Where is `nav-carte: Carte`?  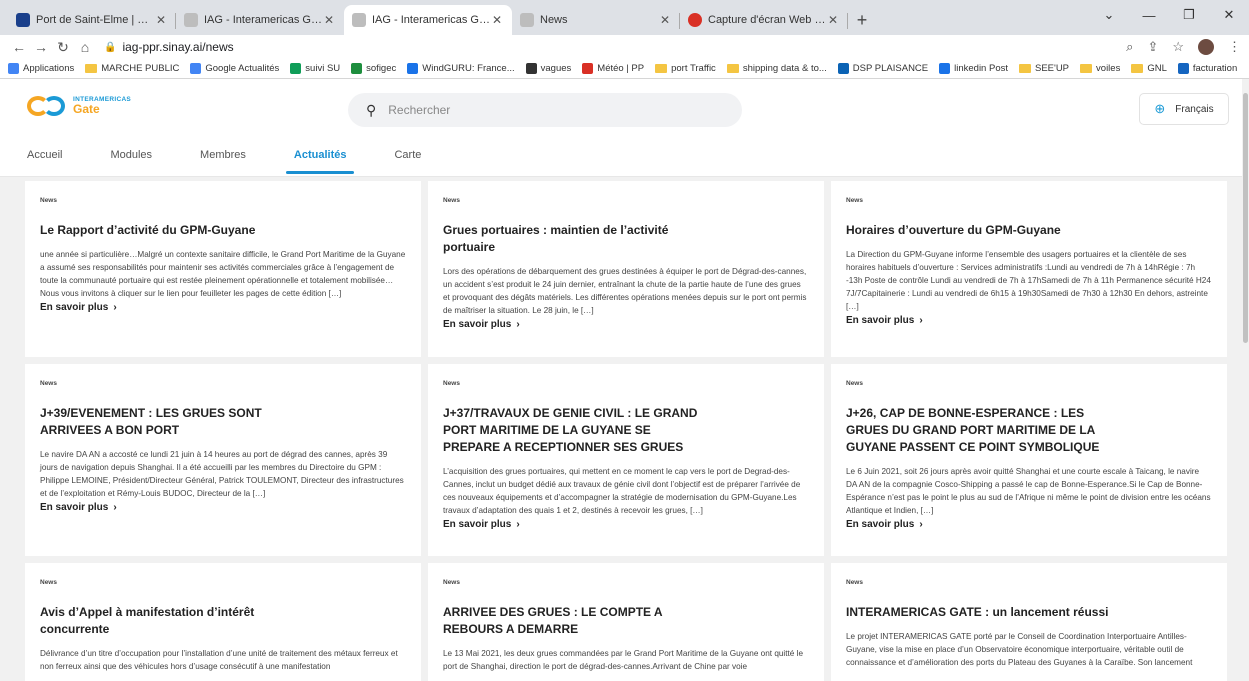
nav-carte: Carte is located at coordinates (407, 154).